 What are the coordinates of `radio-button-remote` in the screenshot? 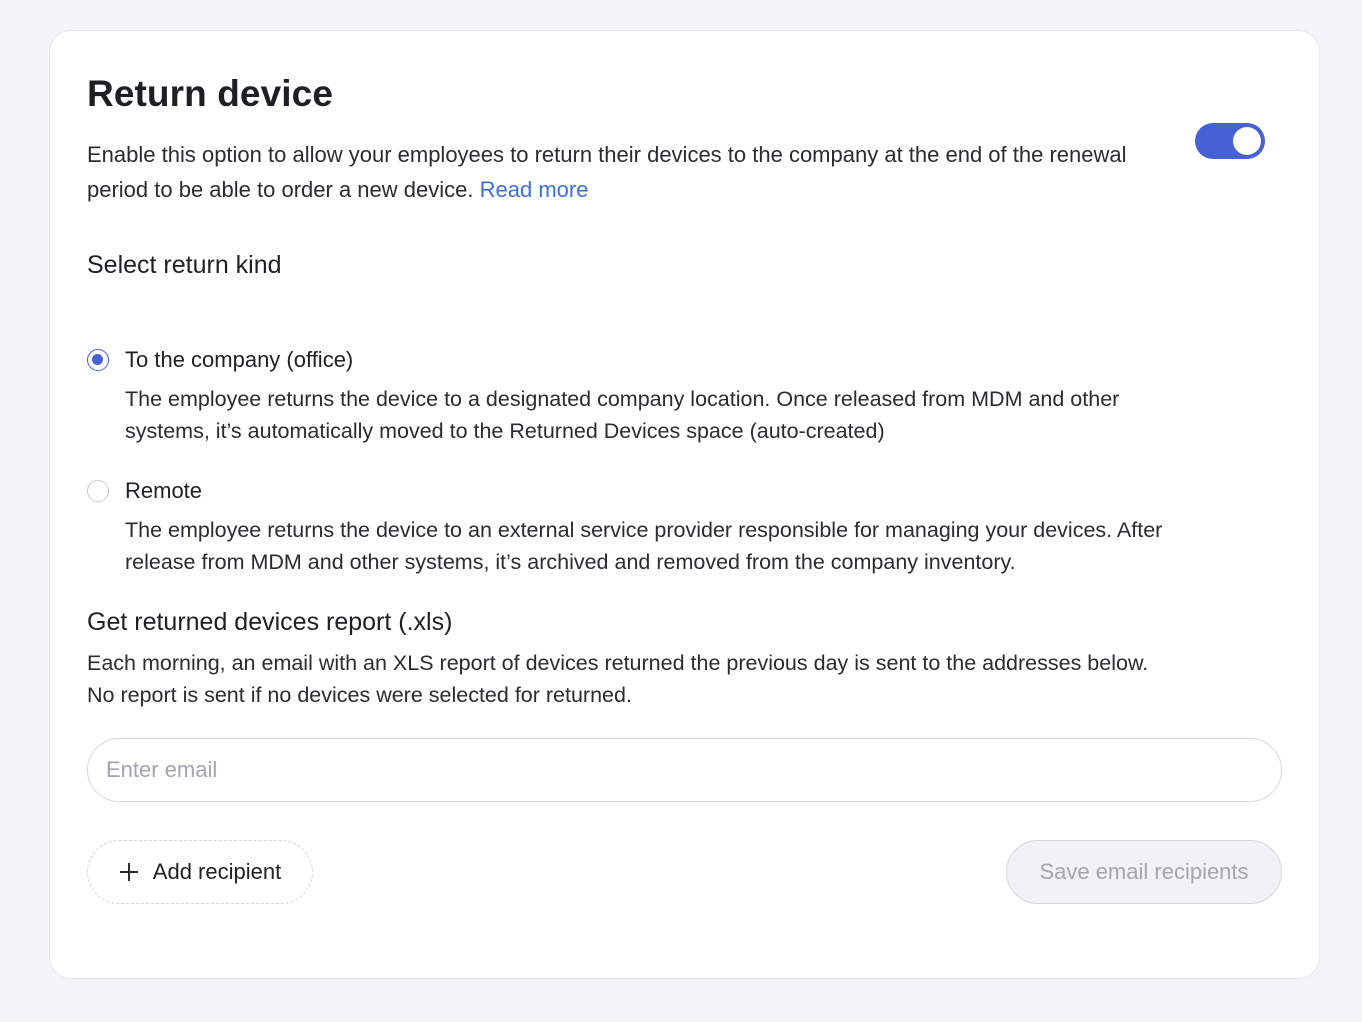 It's located at (98, 491).